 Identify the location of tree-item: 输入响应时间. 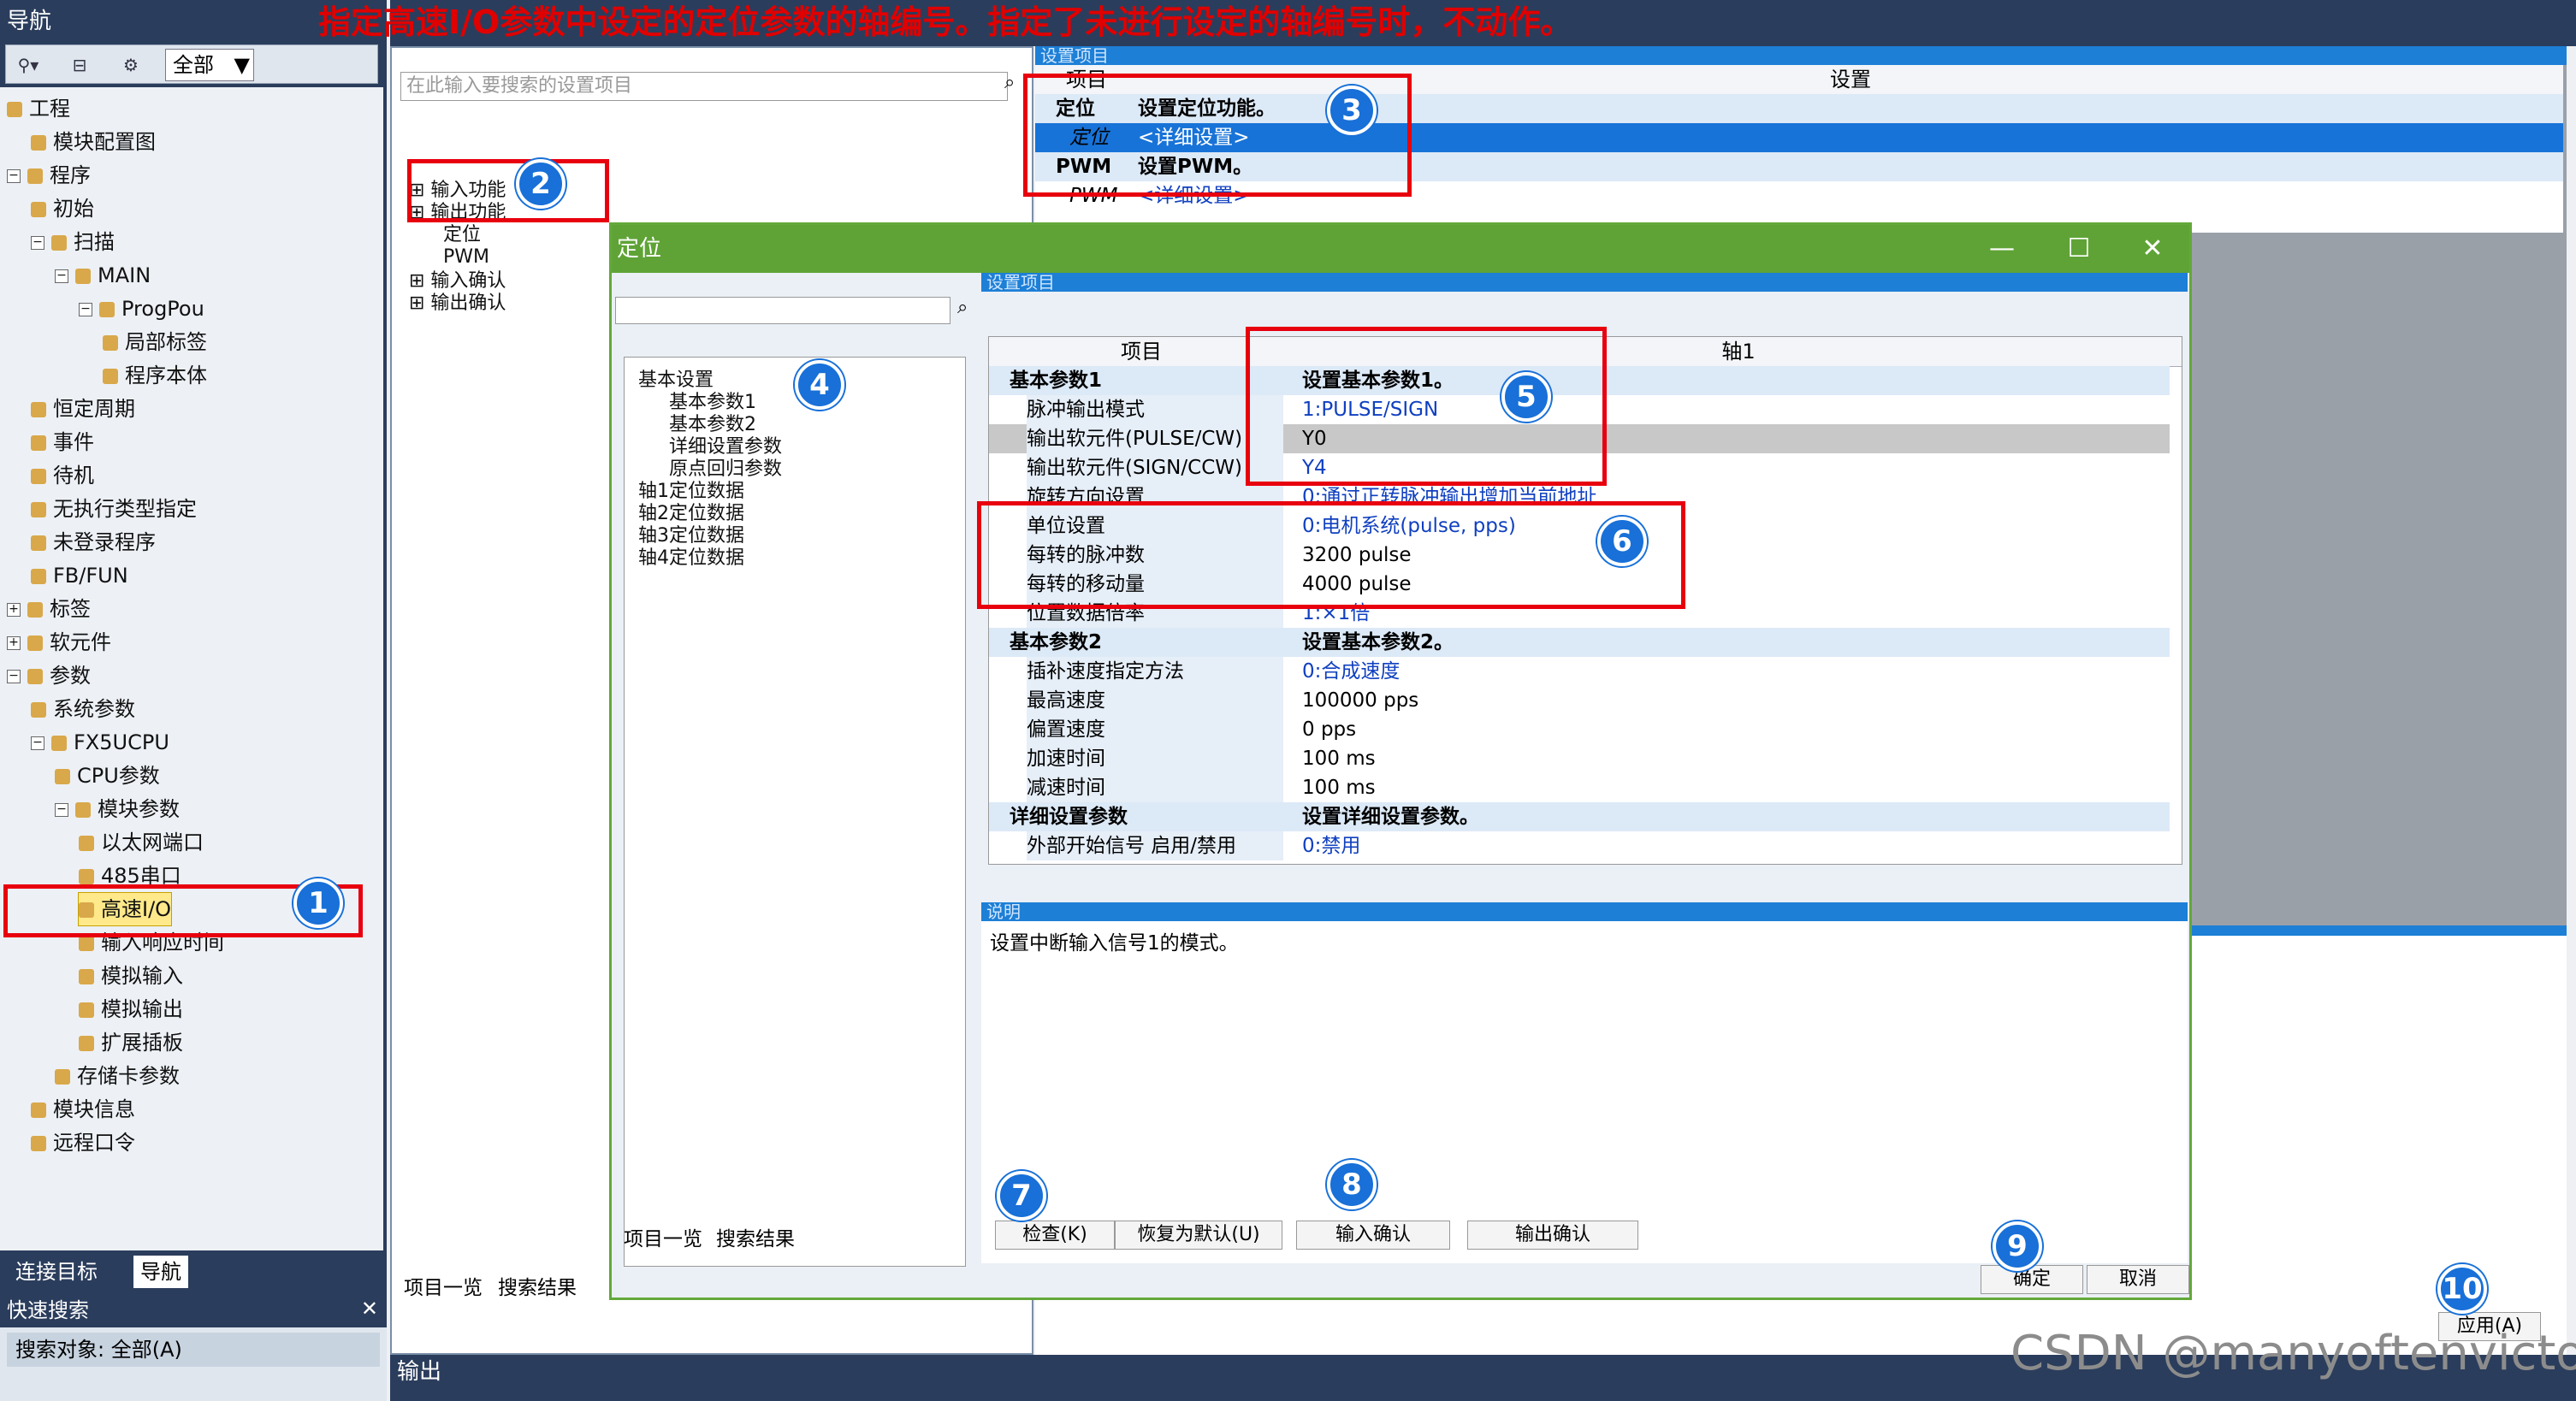
(151, 942).